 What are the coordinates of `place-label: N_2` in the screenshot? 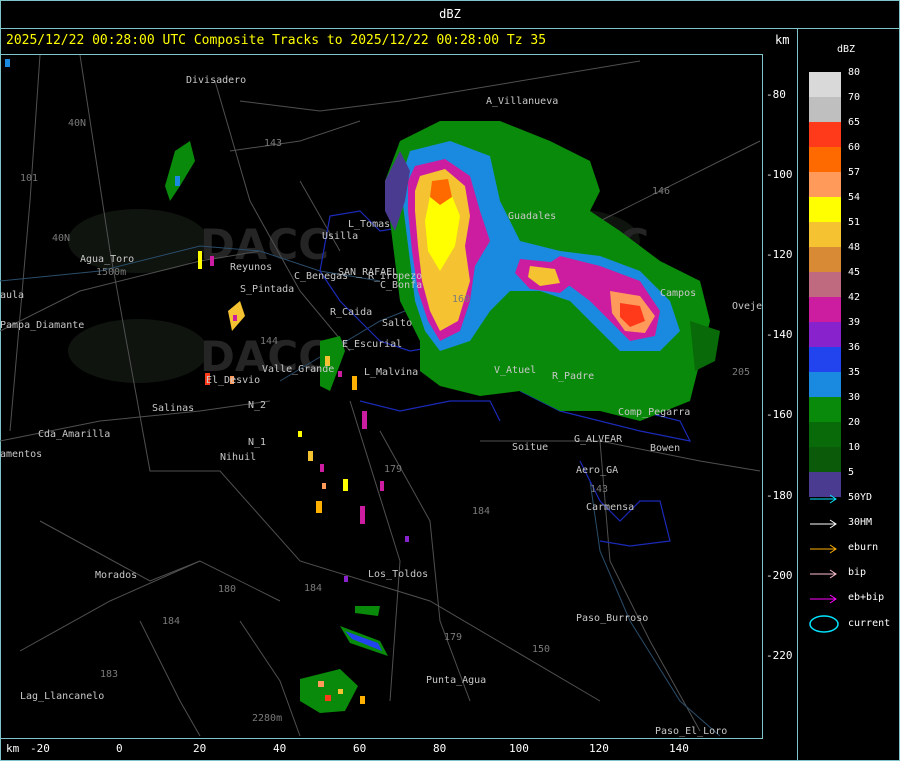 It's located at (257, 405).